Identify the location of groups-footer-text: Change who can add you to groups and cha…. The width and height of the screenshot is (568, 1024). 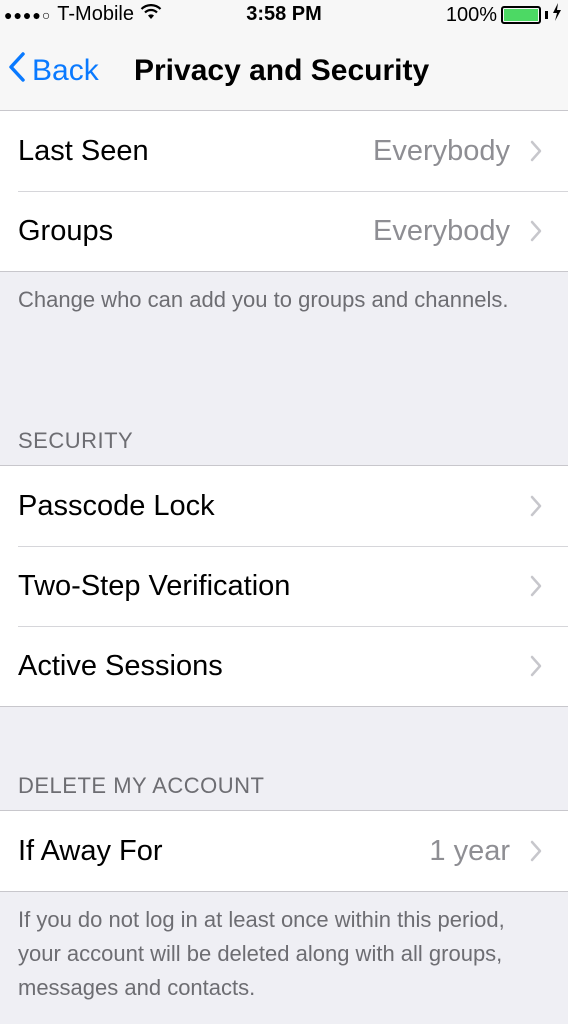
(263, 299).